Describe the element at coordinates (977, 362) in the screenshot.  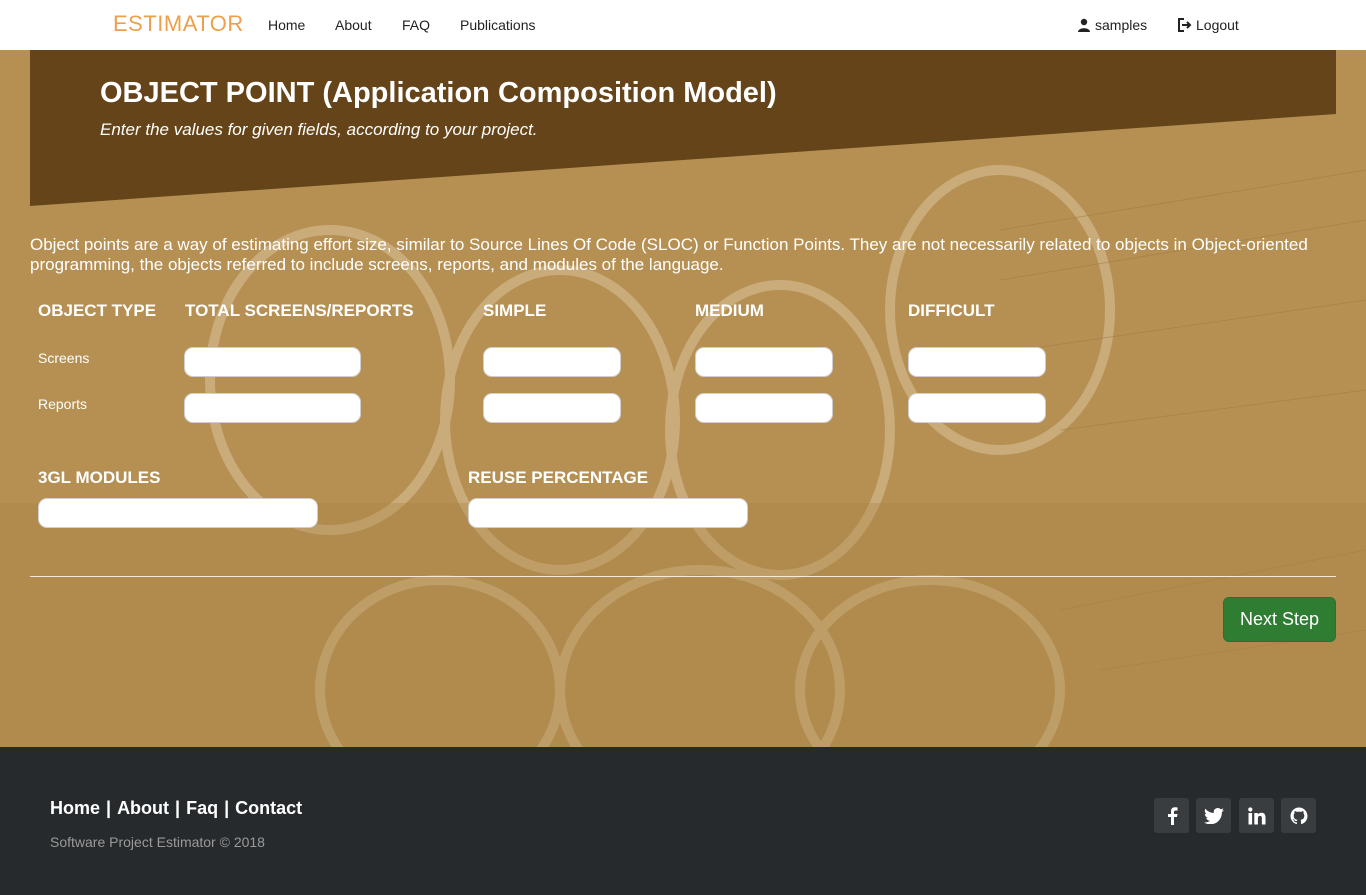
I see `screens-difficult-input` at that location.